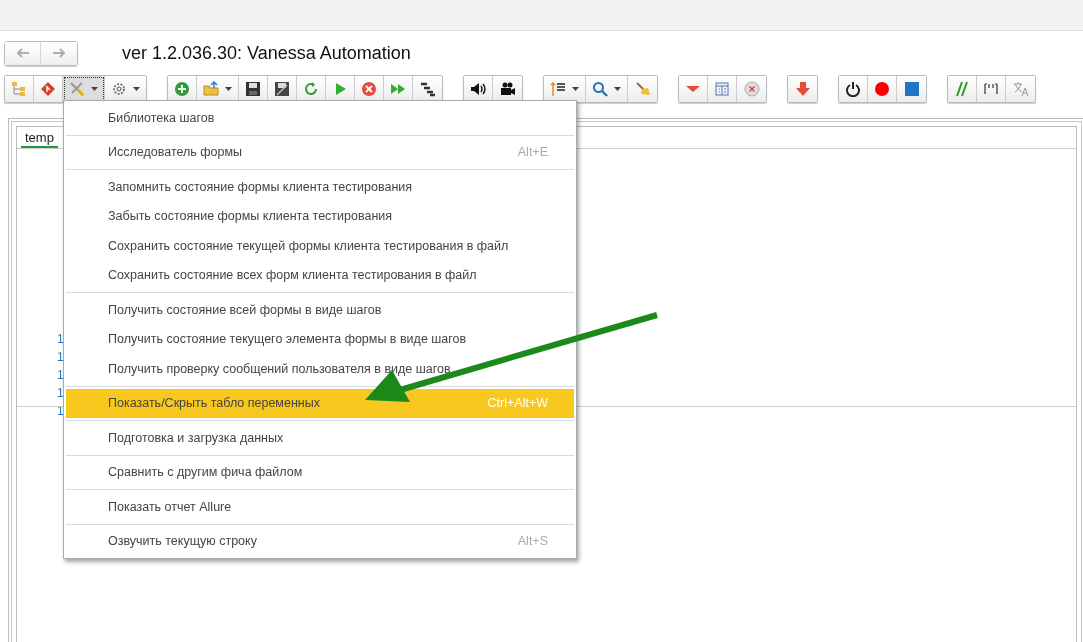 This screenshot has height=642, width=1083. Describe the element at coordinates (119, 89) in the screenshot. I see `gear-icon` at that location.